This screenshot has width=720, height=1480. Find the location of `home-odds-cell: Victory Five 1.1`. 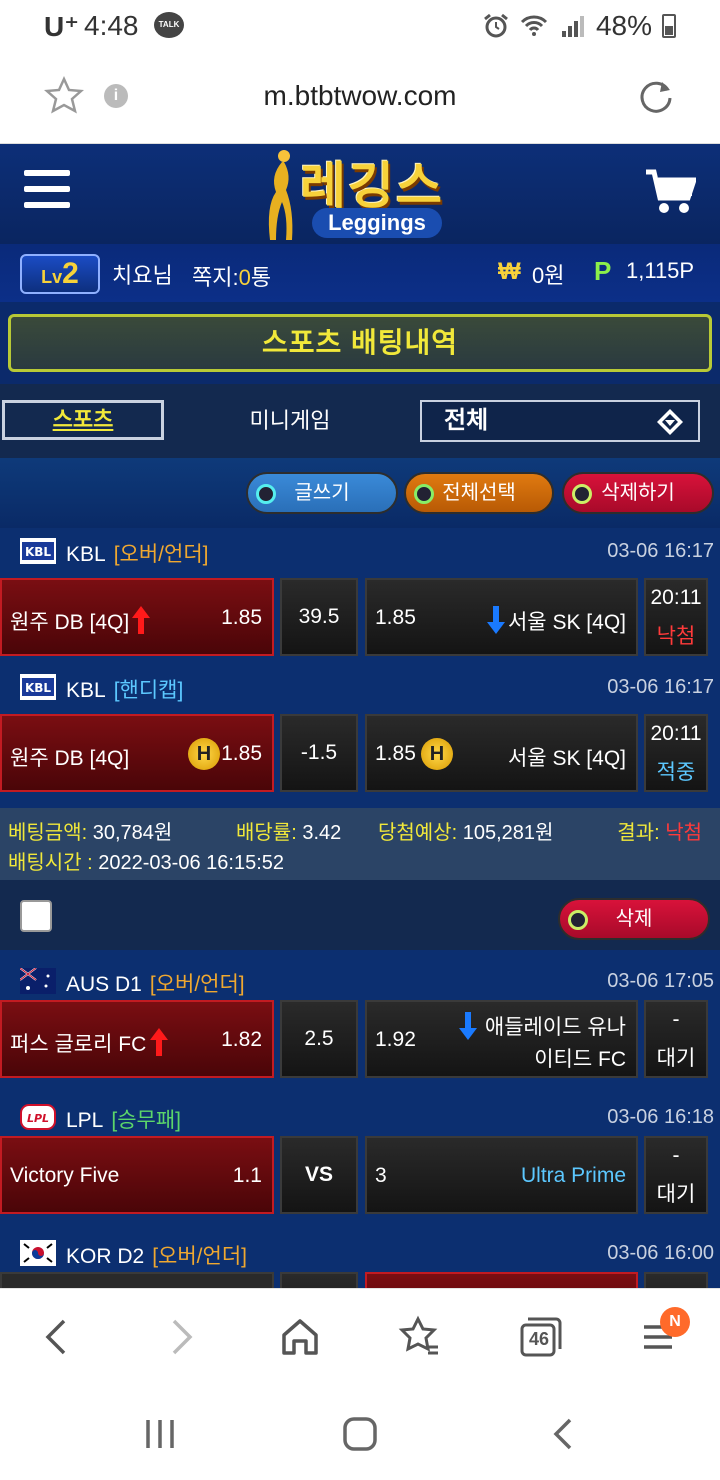

home-odds-cell: Victory Five 1.1 is located at coordinates (137, 1175).